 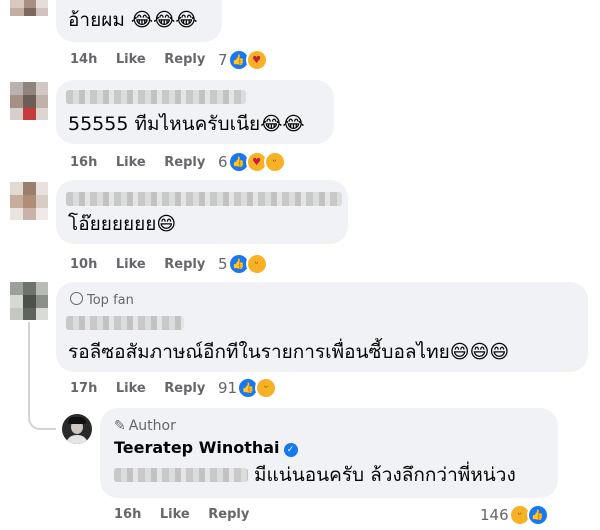 I want to click on comment-time: 16h, so click(x=83, y=162).